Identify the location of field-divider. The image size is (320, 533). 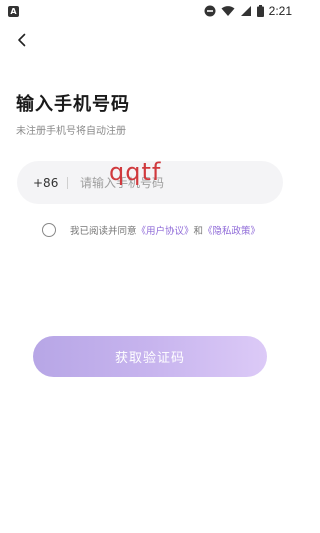
(67, 182).